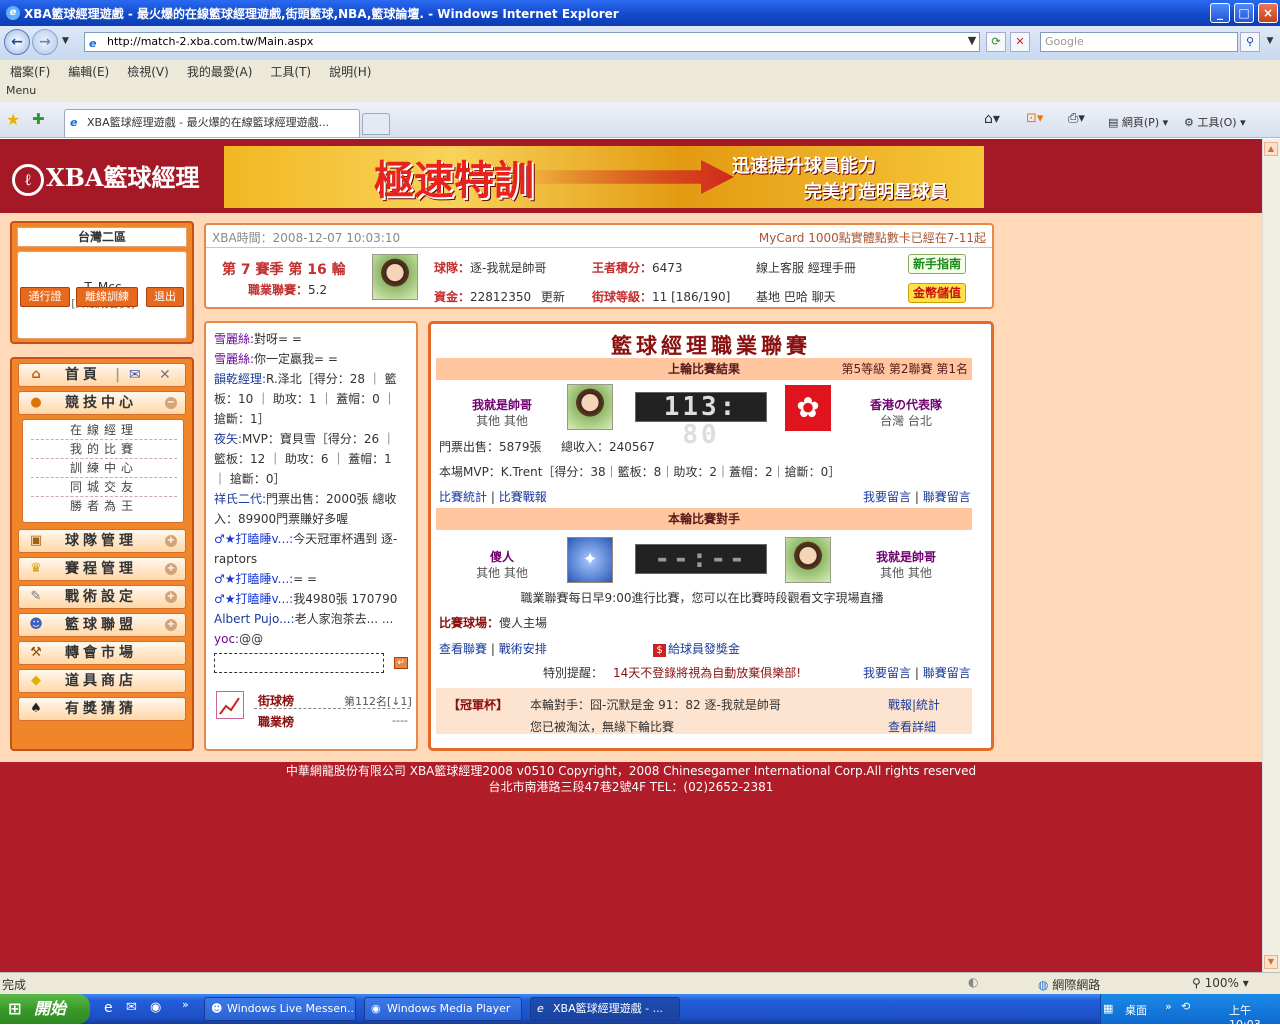 This screenshot has height=1031, width=1280. I want to click on cup-report-links: 戰報|統計, so click(914, 704).